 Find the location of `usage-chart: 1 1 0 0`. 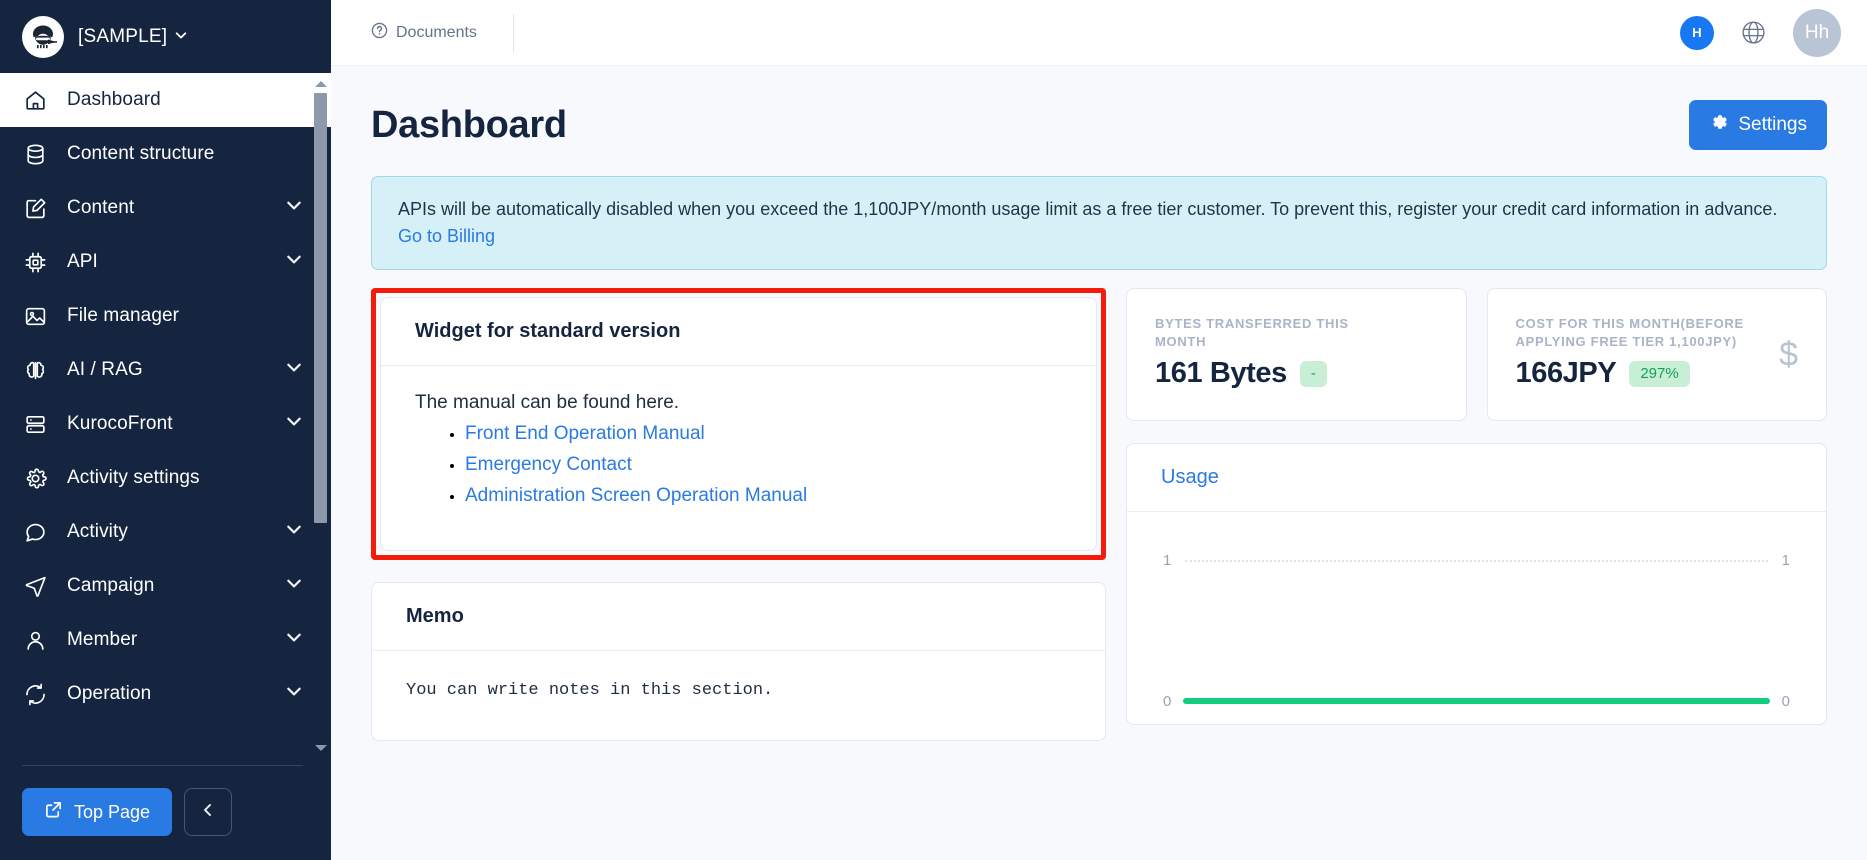

usage-chart: 1 1 0 0 is located at coordinates (1476, 618).